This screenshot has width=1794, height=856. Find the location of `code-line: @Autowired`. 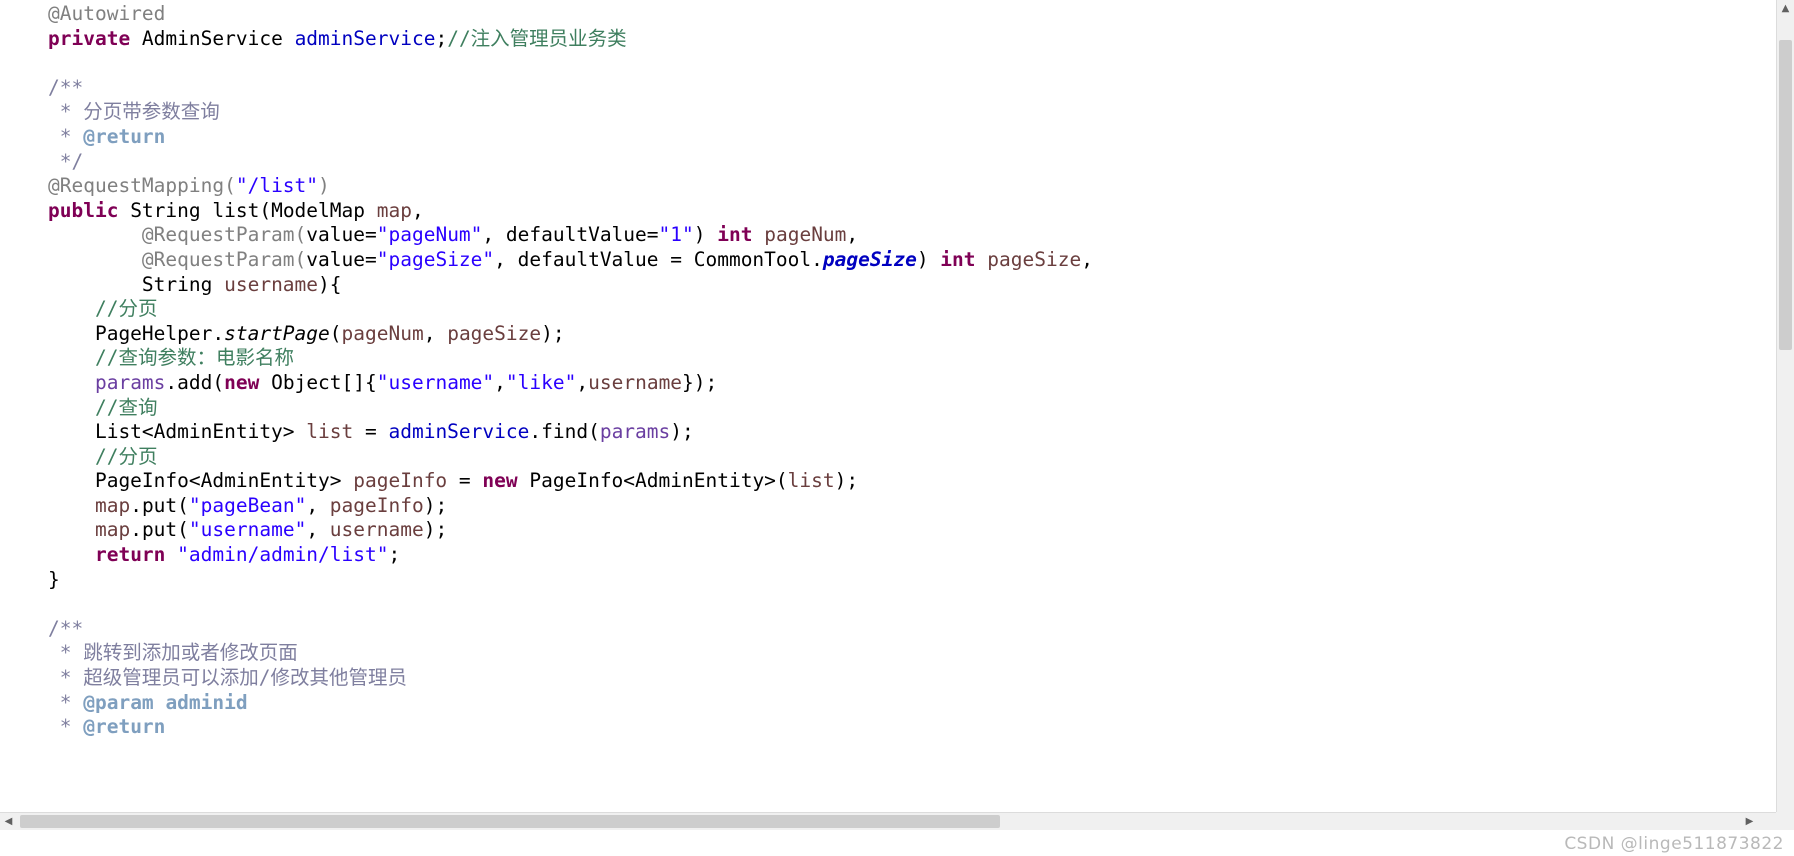

code-line: @Autowired is located at coordinates (570, 14).